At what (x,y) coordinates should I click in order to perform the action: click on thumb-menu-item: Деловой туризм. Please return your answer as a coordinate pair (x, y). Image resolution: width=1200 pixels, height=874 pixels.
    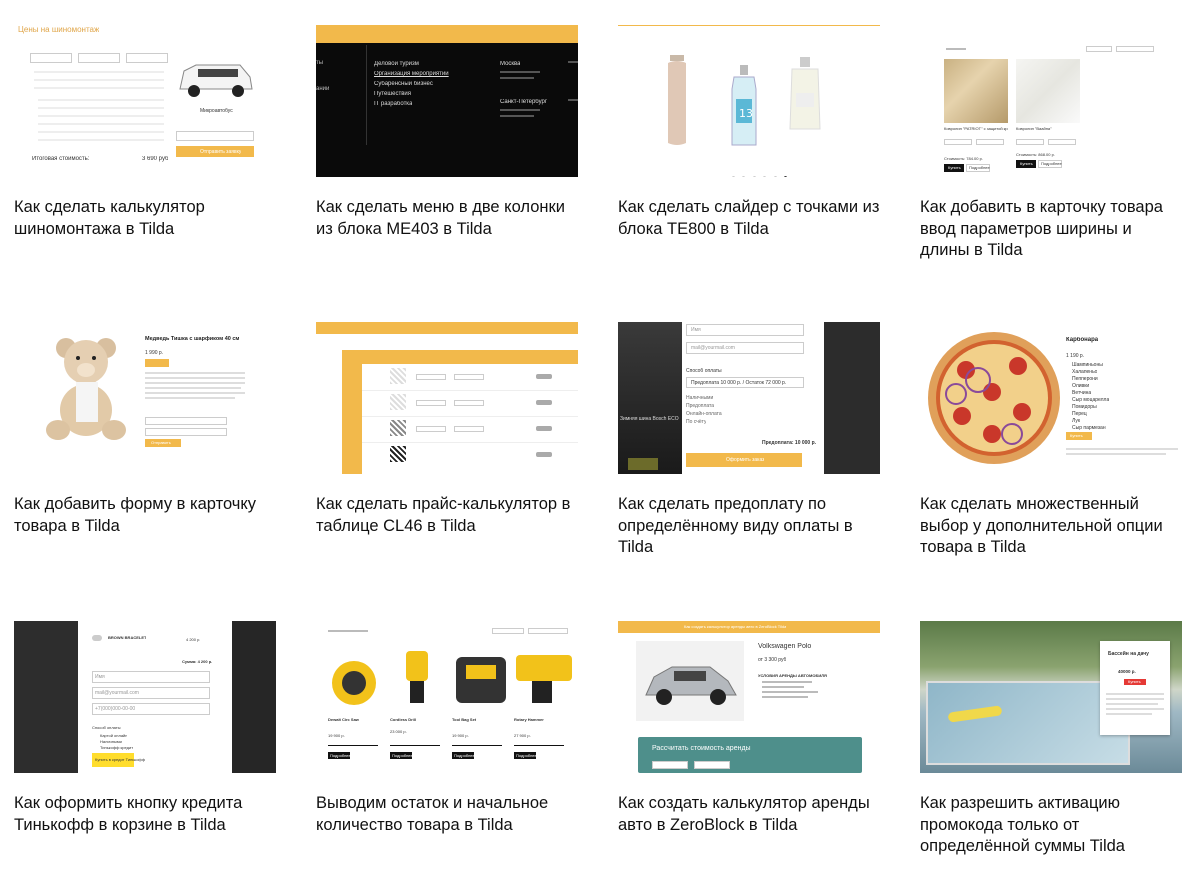
    Looking at the image, I should click on (396, 64).